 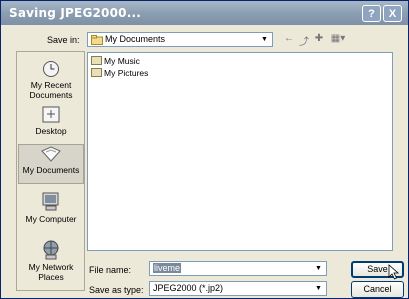 I want to click on save-in-value: My Documents, so click(x=135, y=39).